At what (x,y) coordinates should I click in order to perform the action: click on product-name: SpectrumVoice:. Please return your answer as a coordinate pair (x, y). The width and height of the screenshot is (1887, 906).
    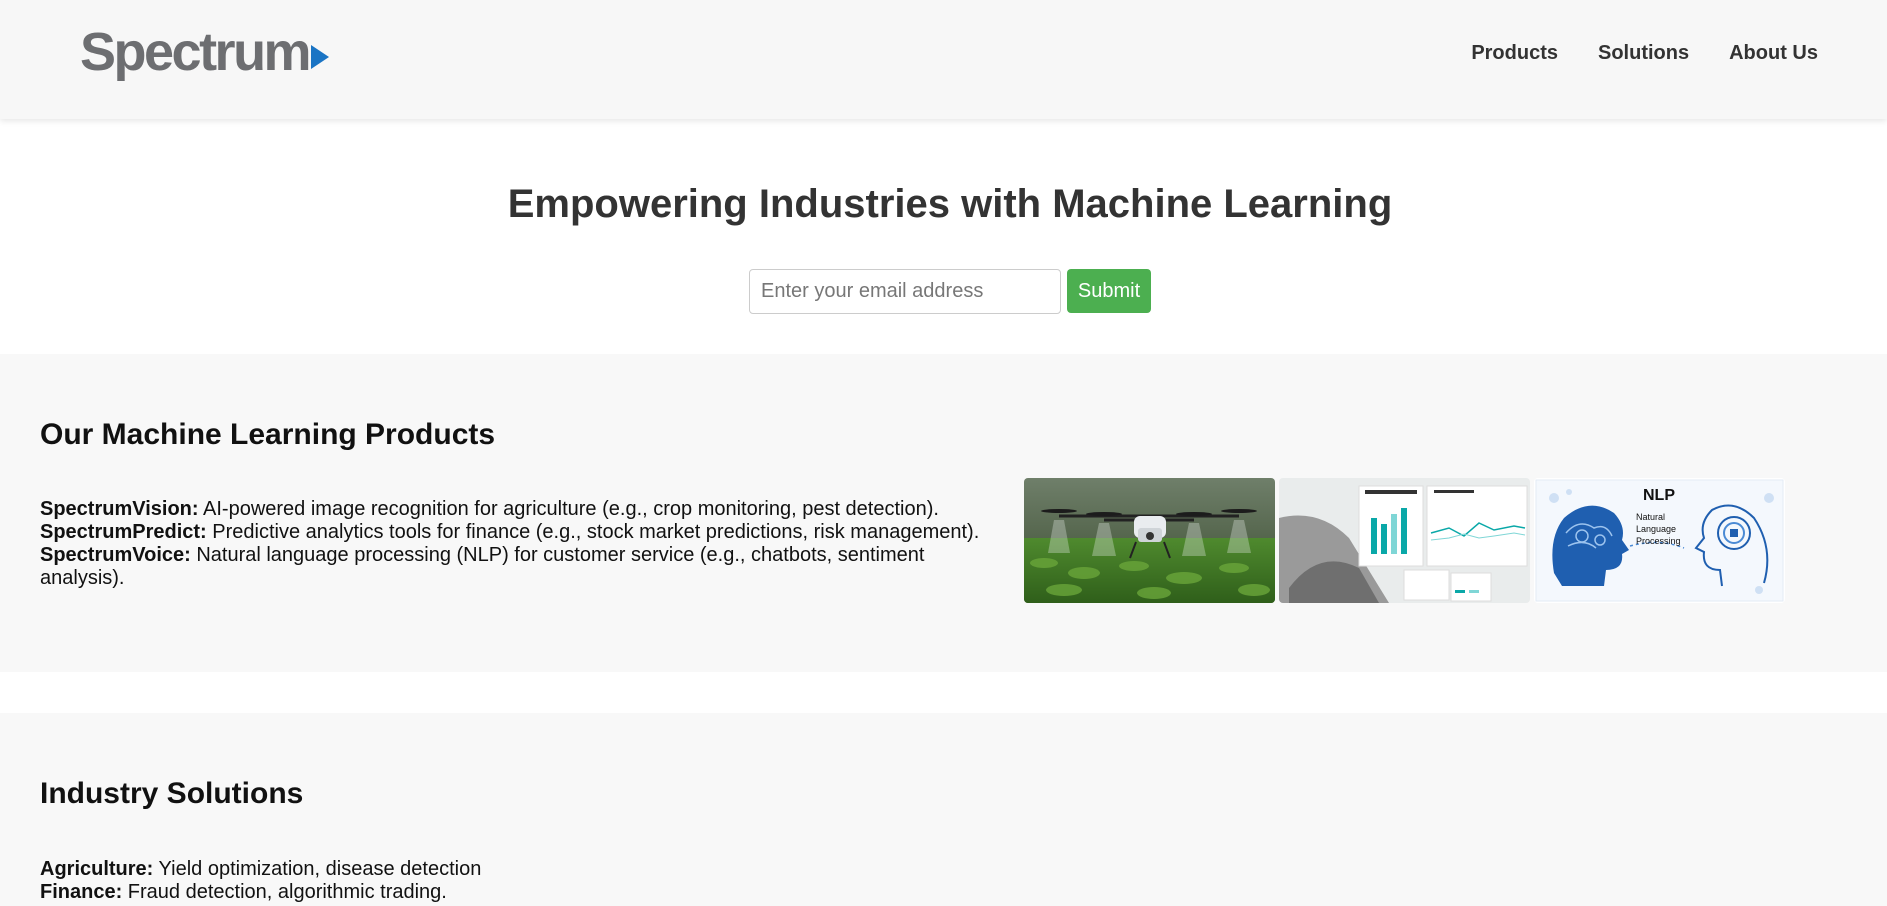
    Looking at the image, I should click on (115, 555).